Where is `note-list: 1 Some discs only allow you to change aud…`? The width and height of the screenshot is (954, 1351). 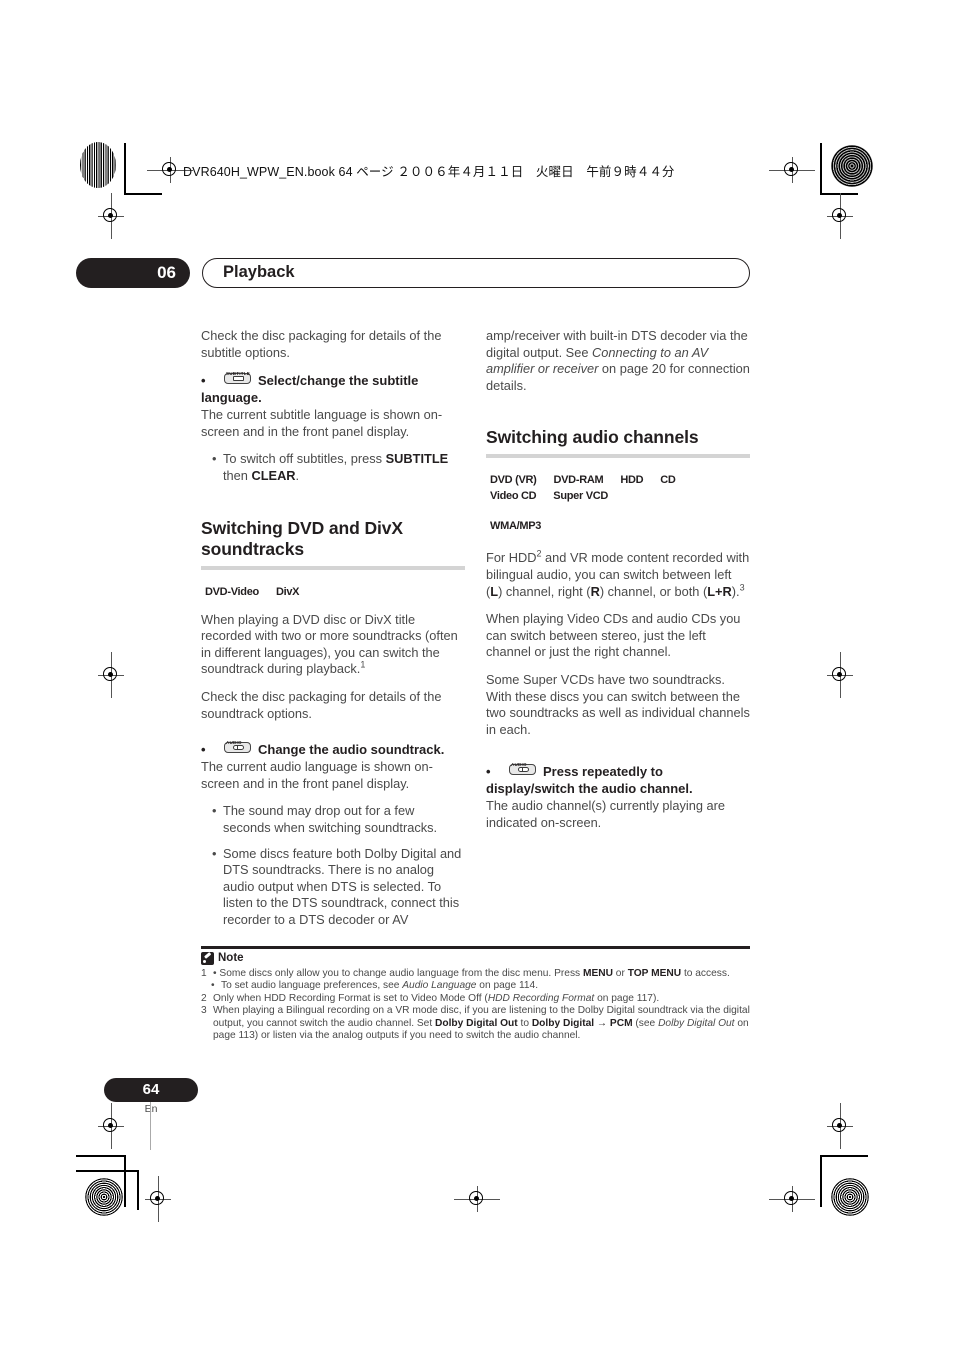 note-list: 1 Some discs only allow you to change aud… is located at coordinates (475, 1006).